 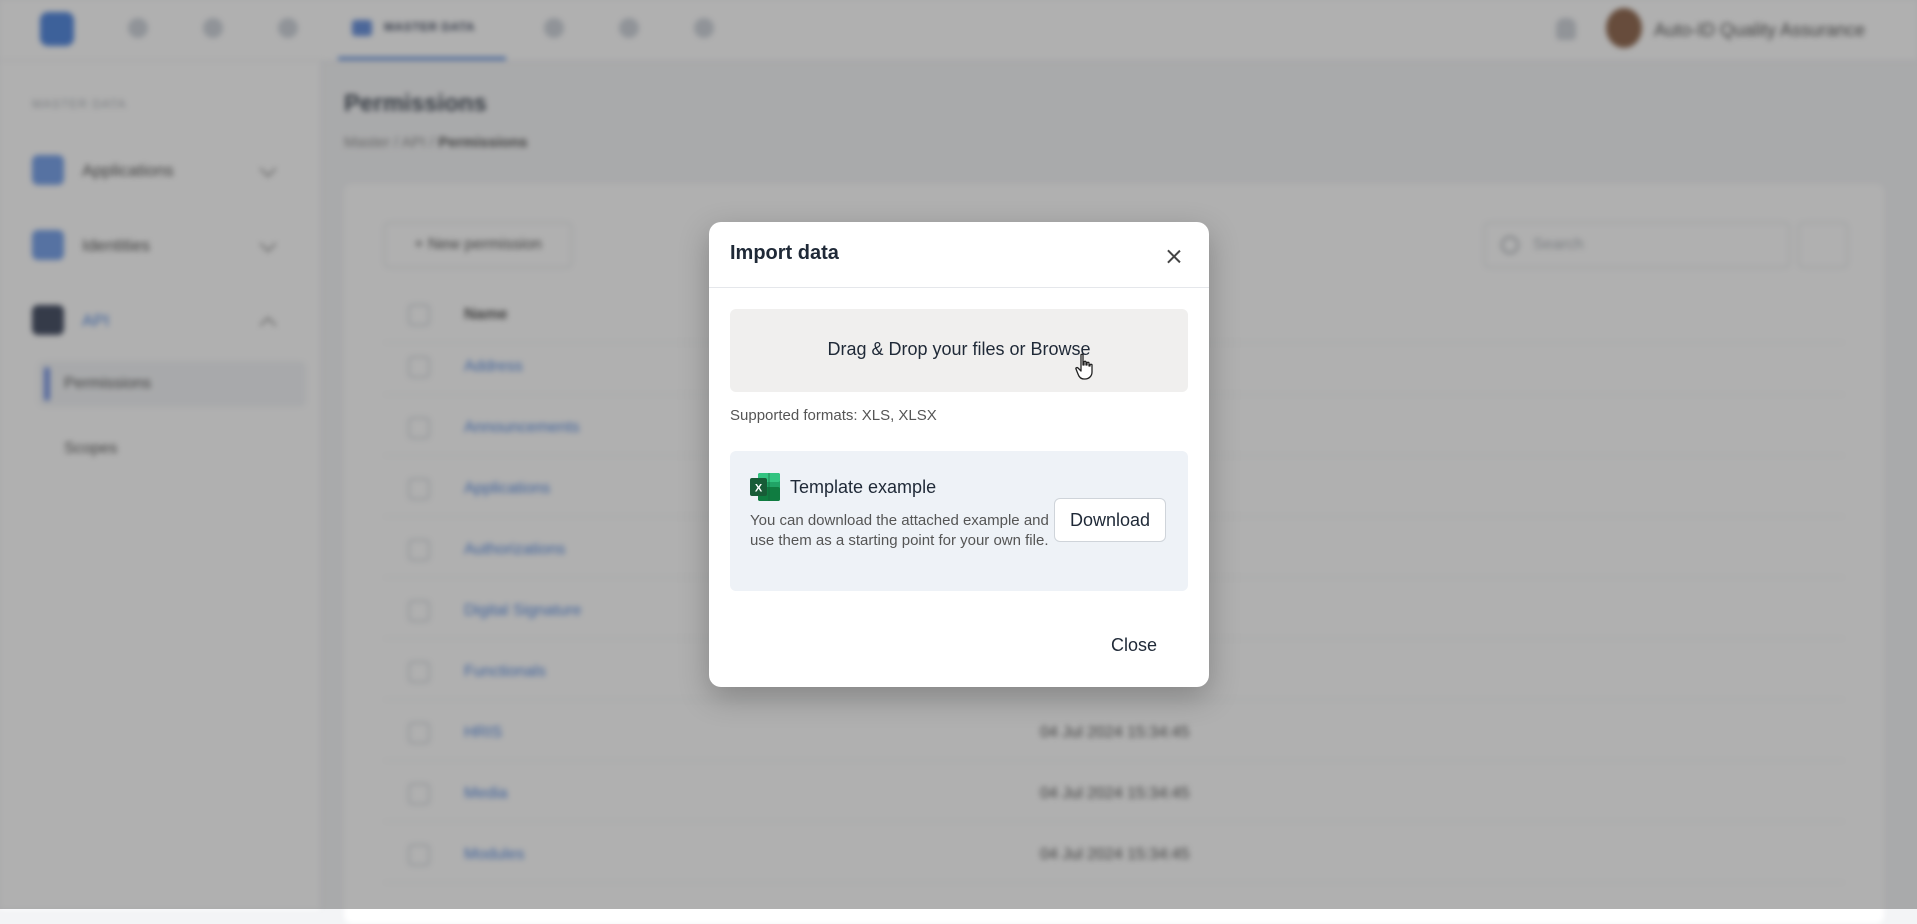 What do you see at coordinates (765, 487) in the screenshot?
I see `excel-icon: X` at bounding box center [765, 487].